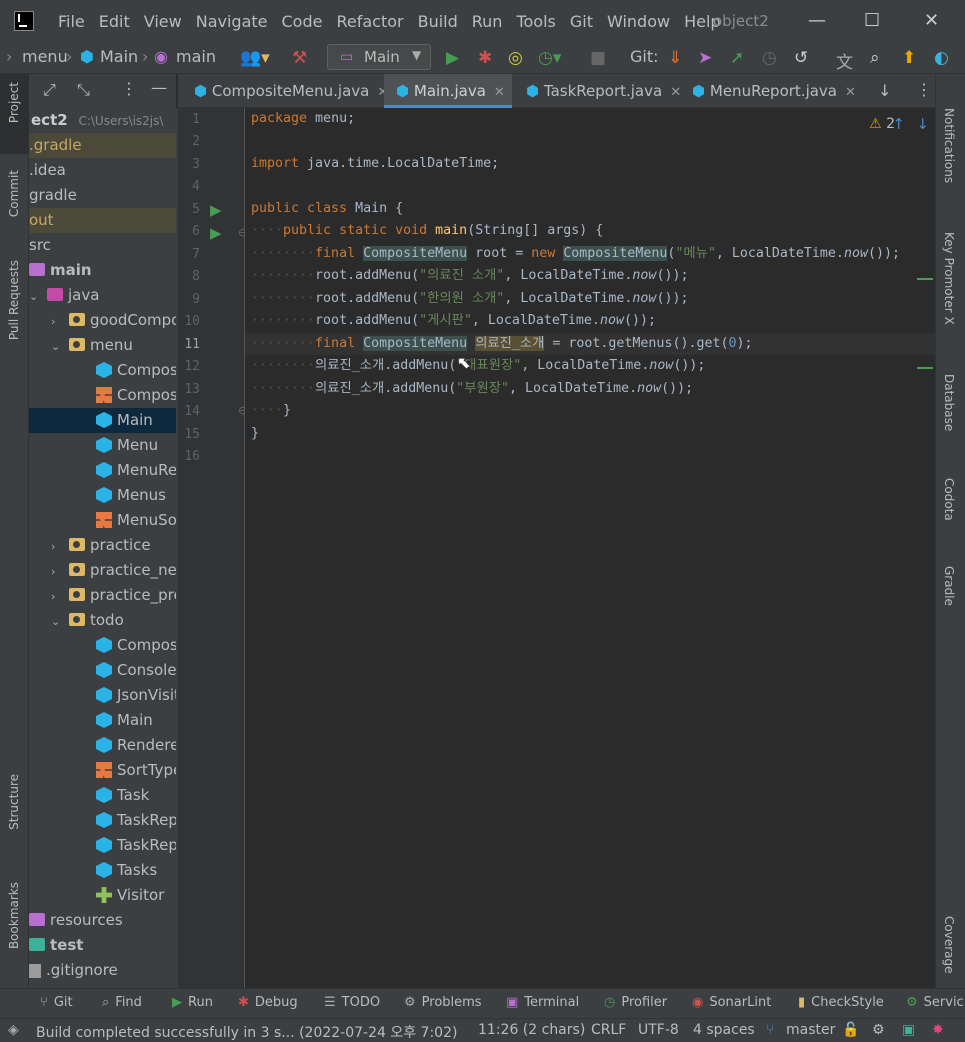  I want to click on tab-compositemenu: ⬢ CompositeMenu.java ✕, so click(285, 91).